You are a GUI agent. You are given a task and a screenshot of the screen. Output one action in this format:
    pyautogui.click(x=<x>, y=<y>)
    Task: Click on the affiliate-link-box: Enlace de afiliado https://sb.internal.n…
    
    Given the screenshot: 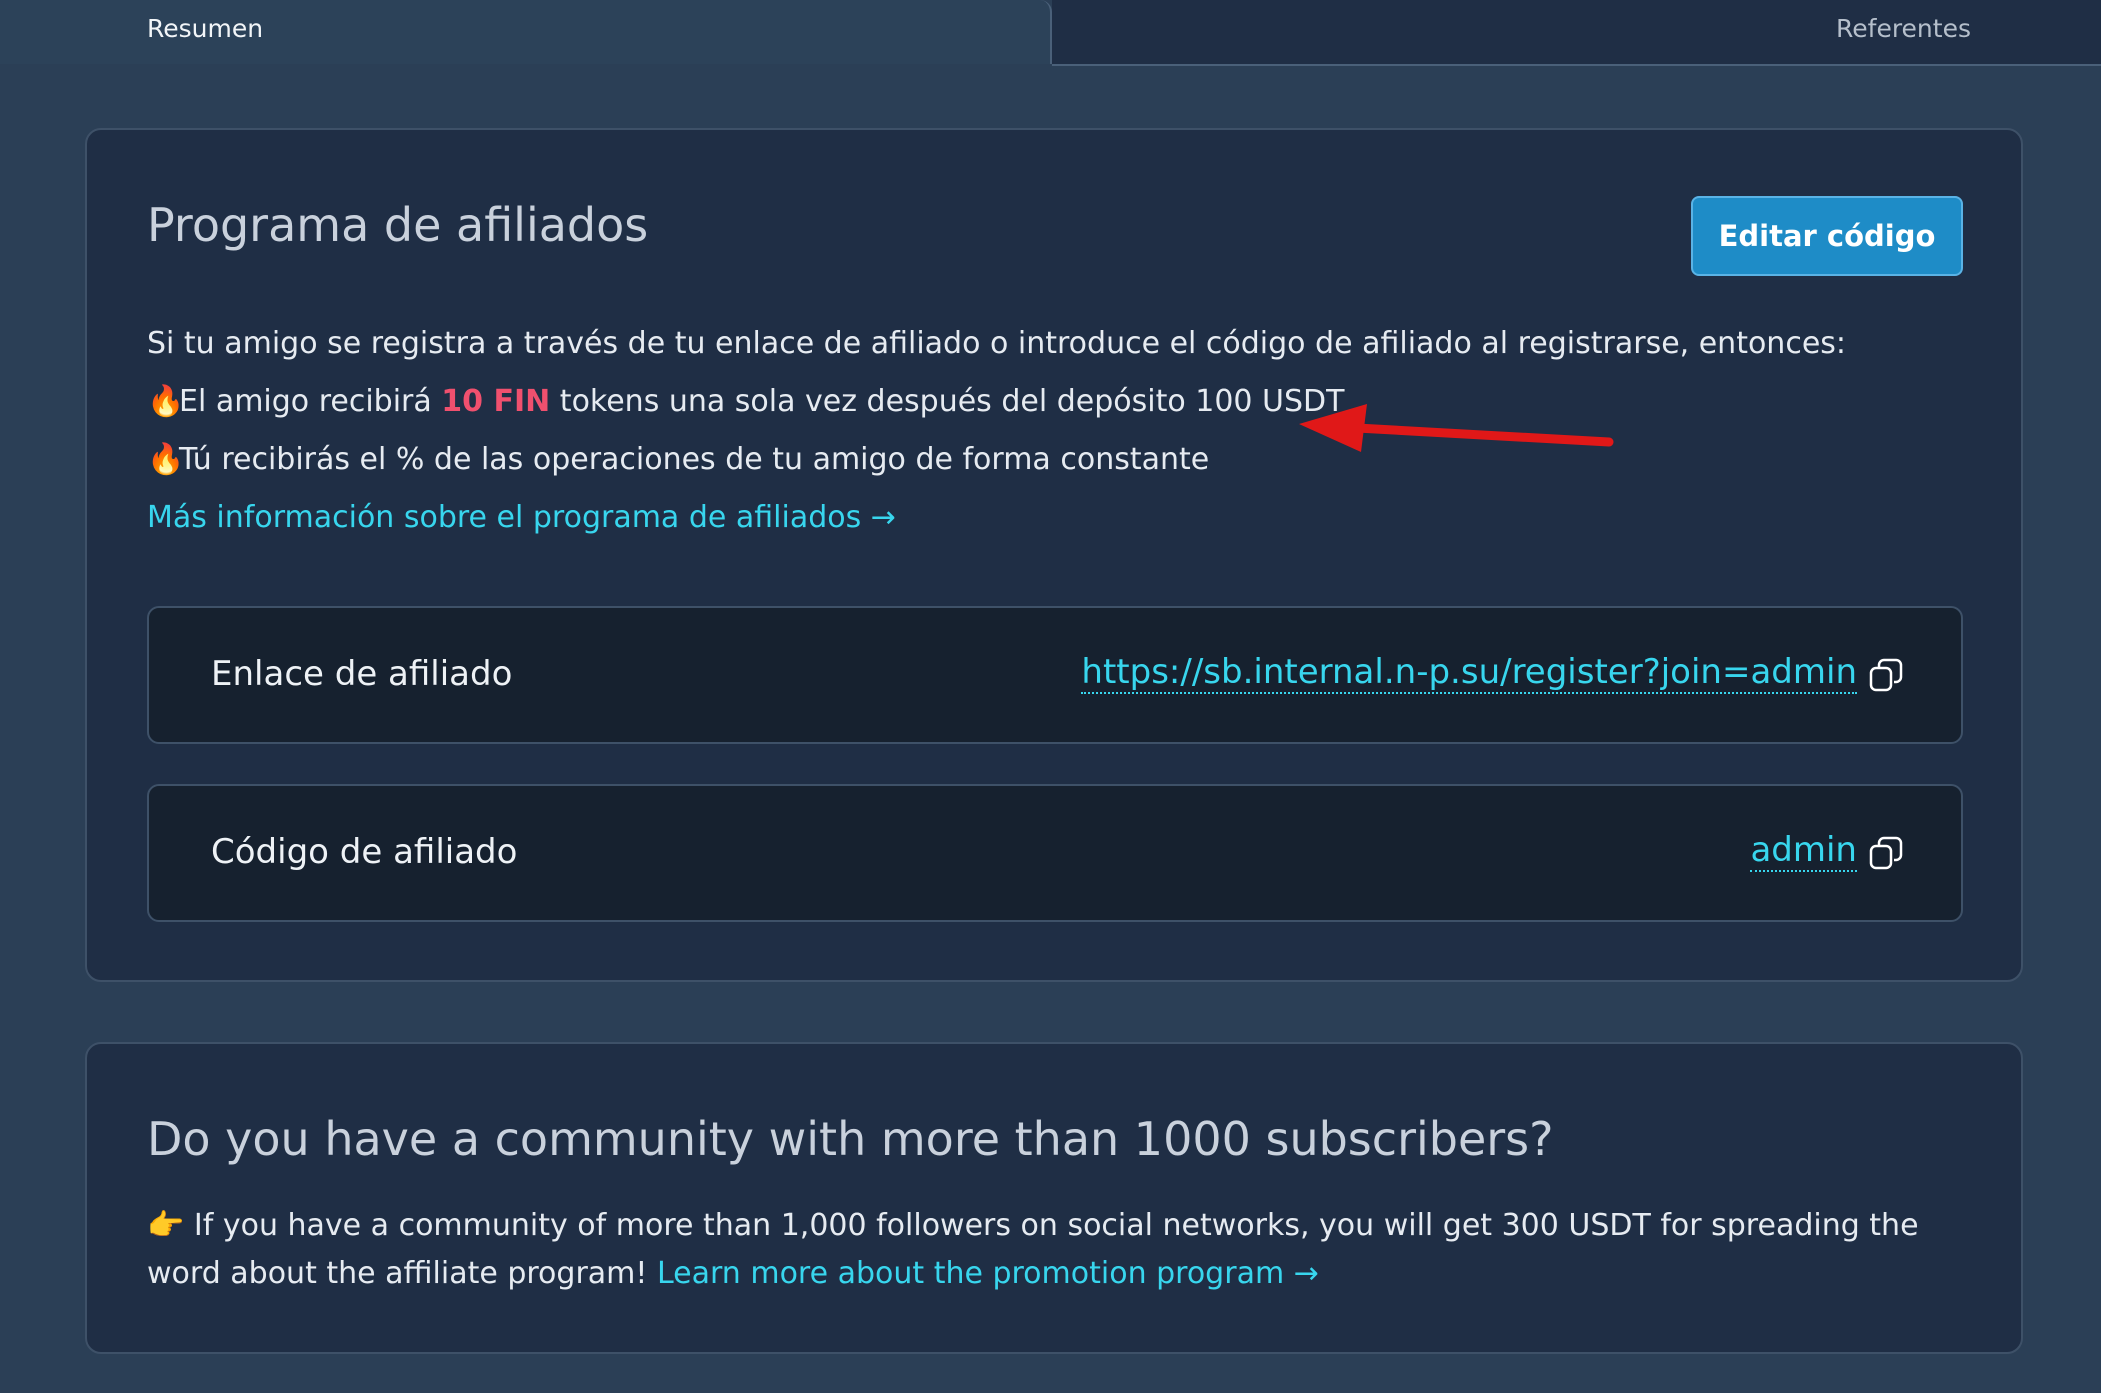 What is the action you would take?
    pyautogui.click(x=1055, y=675)
    